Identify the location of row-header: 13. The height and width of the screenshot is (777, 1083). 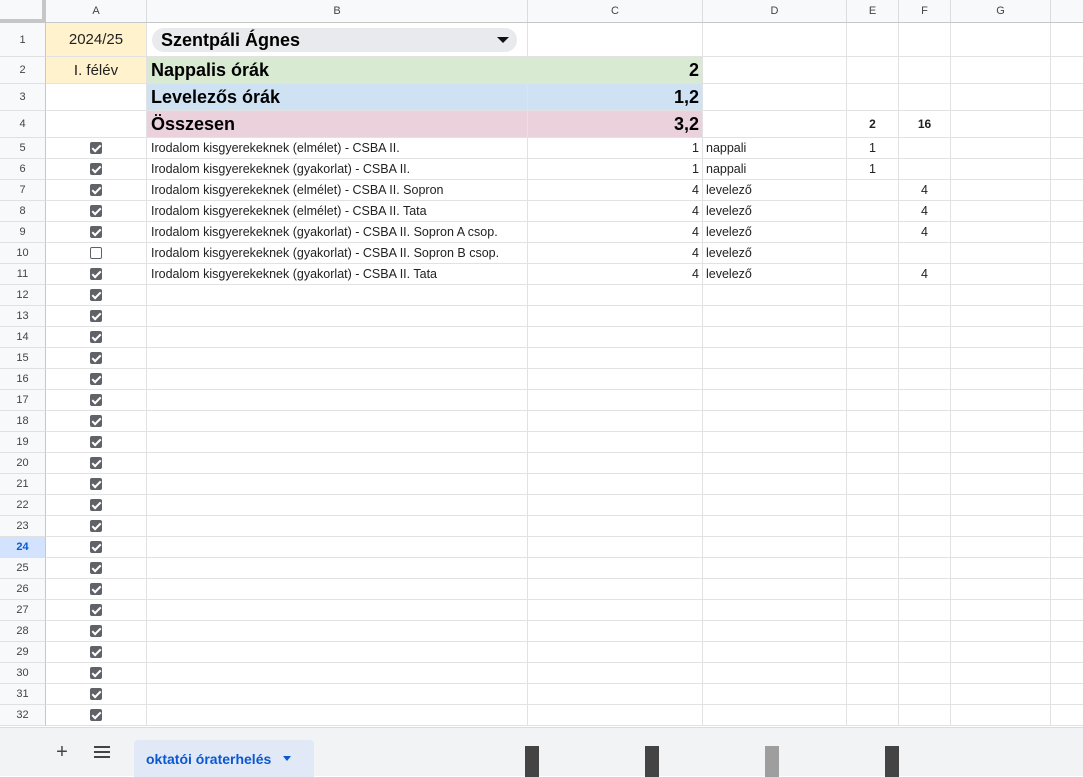
(23, 316).